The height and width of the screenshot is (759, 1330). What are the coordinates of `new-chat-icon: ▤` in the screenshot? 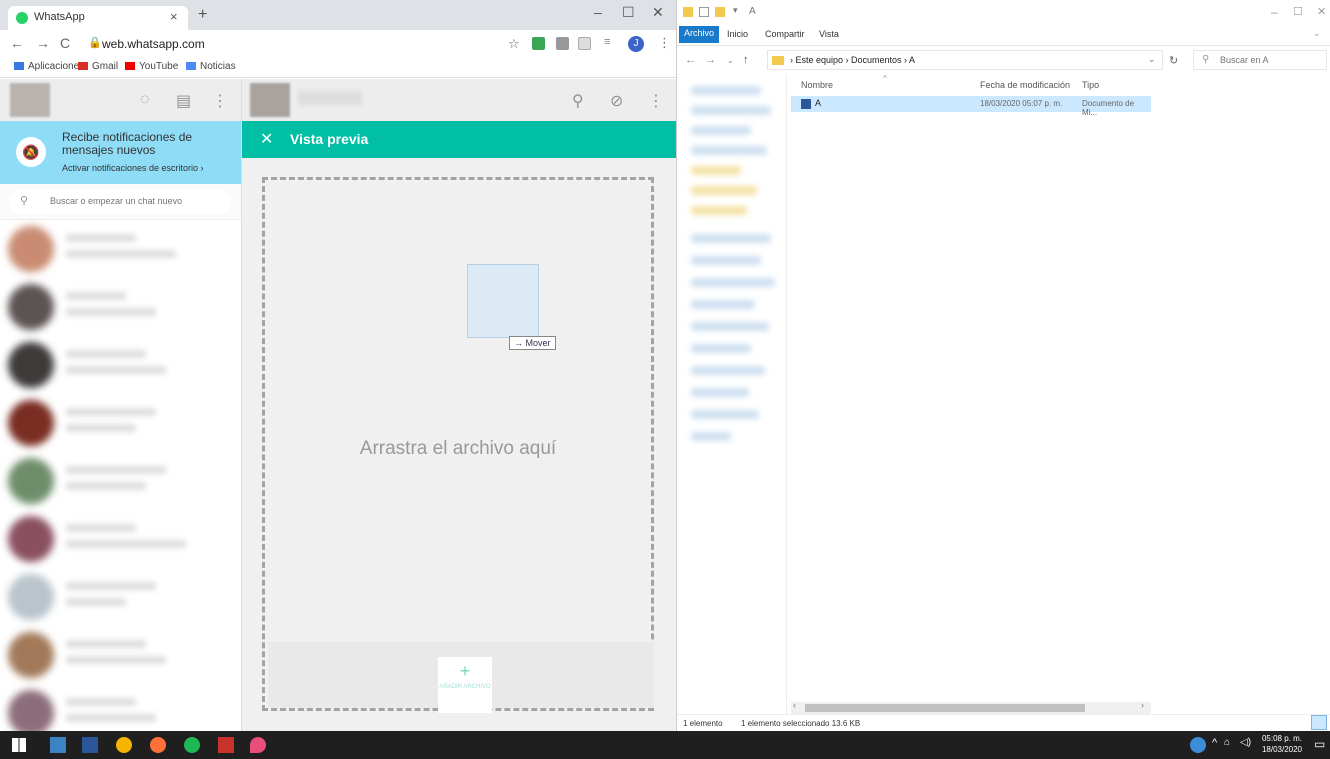 It's located at (183, 101).